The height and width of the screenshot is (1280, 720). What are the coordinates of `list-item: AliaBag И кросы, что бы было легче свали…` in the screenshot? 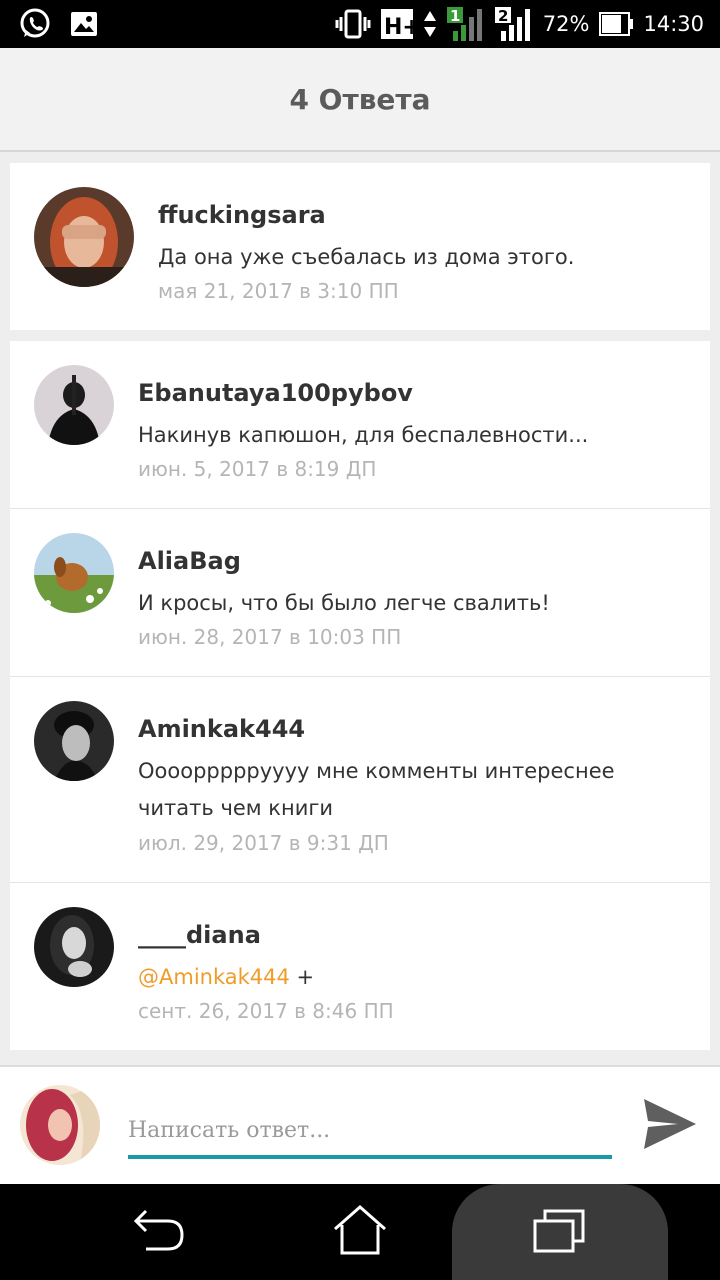 It's located at (360, 592).